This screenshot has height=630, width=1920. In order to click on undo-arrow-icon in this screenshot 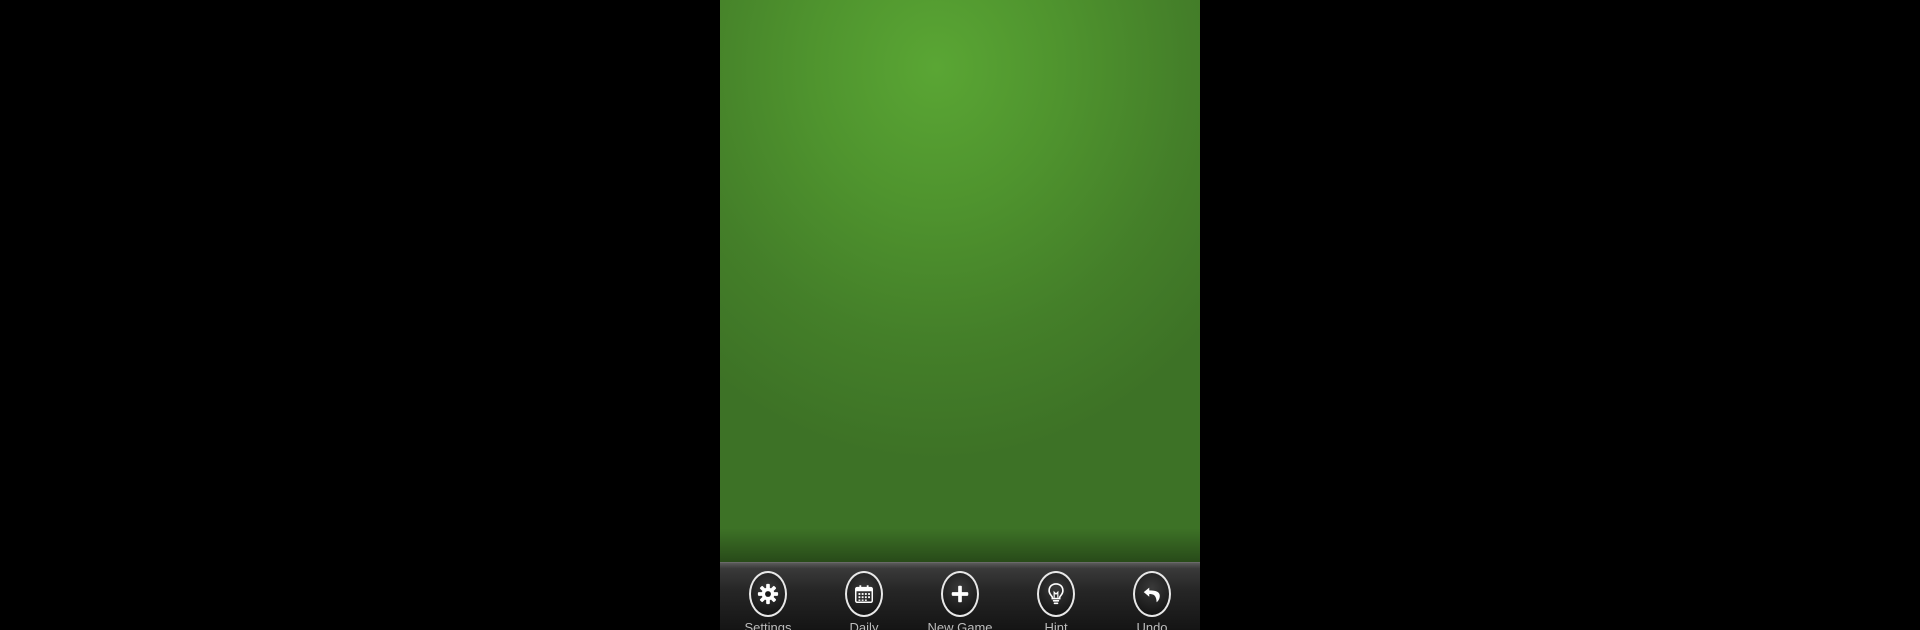, I will do `click(1152, 594)`.